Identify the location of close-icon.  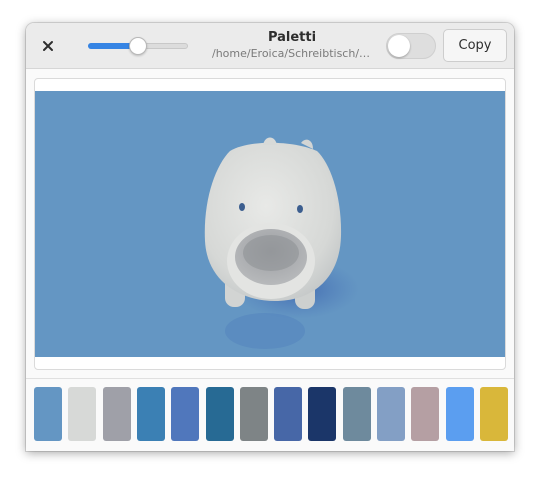
(48, 46).